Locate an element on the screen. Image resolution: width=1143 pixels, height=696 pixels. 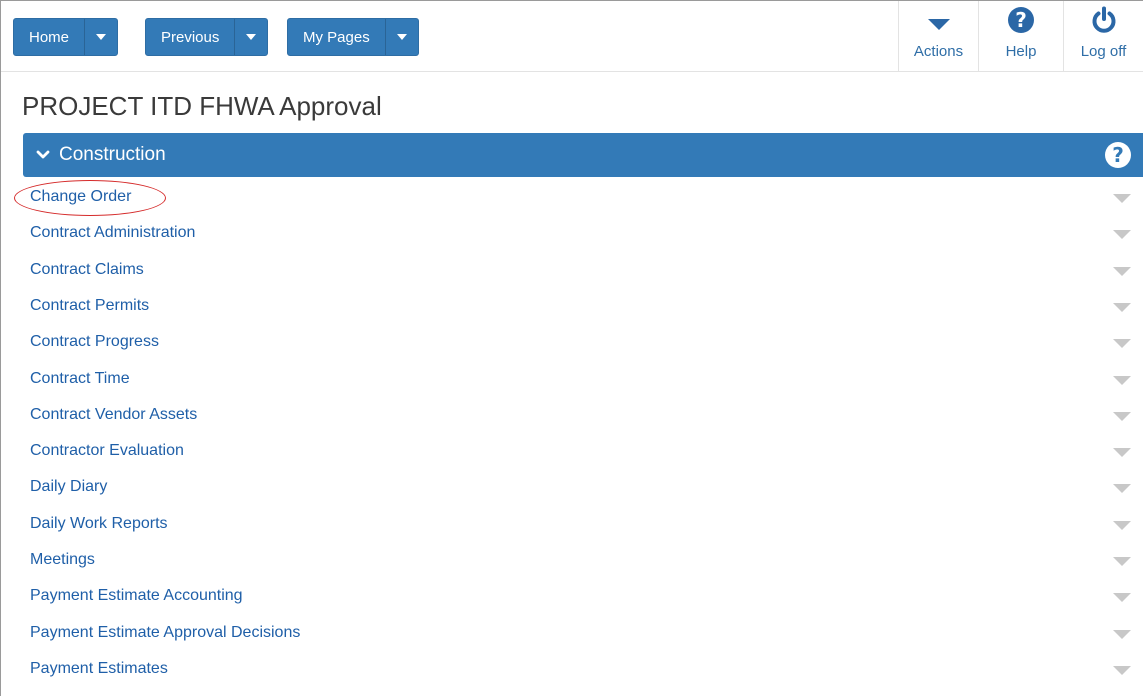
list-item-link: Contract Claims is located at coordinates (87, 270).